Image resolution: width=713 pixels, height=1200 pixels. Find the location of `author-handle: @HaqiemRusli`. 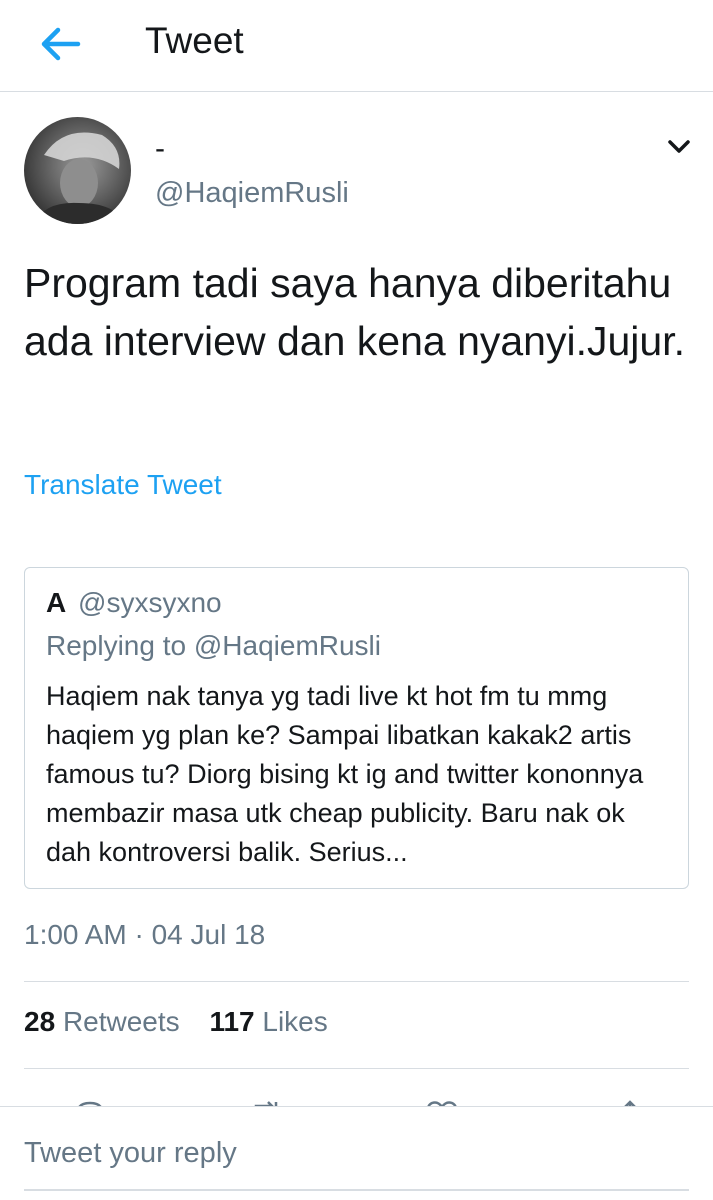

author-handle: @HaqiemRusli is located at coordinates (252, 193).